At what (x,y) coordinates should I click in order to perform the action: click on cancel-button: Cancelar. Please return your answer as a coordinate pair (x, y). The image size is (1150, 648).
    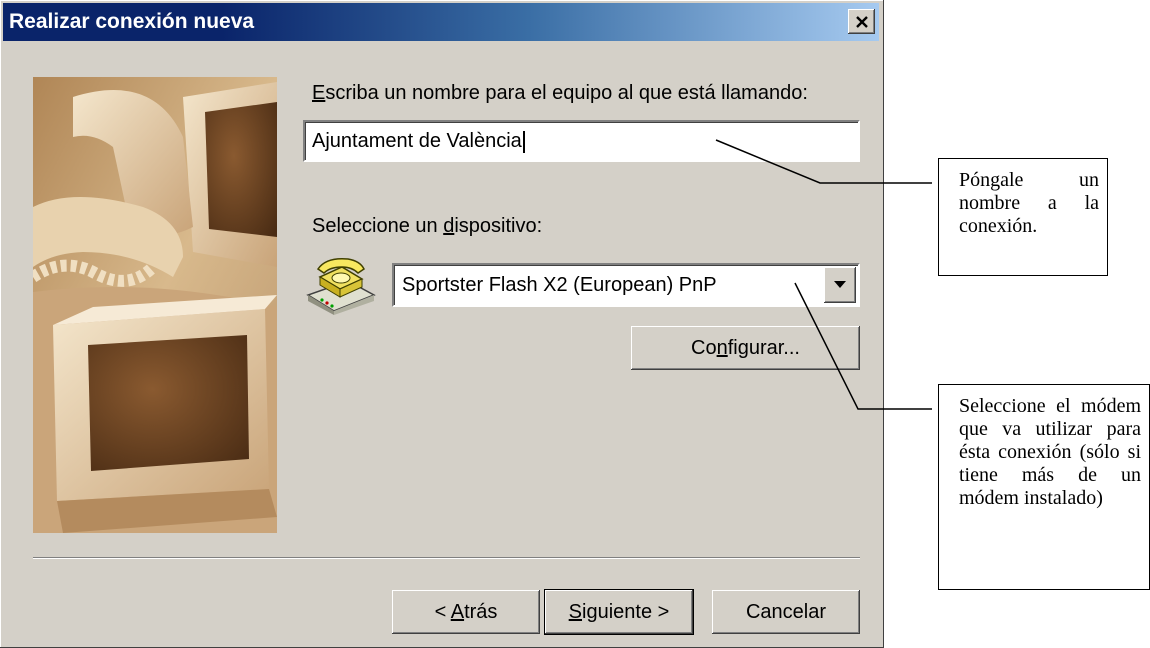
    Looking at the image, I should click on (786, 612).